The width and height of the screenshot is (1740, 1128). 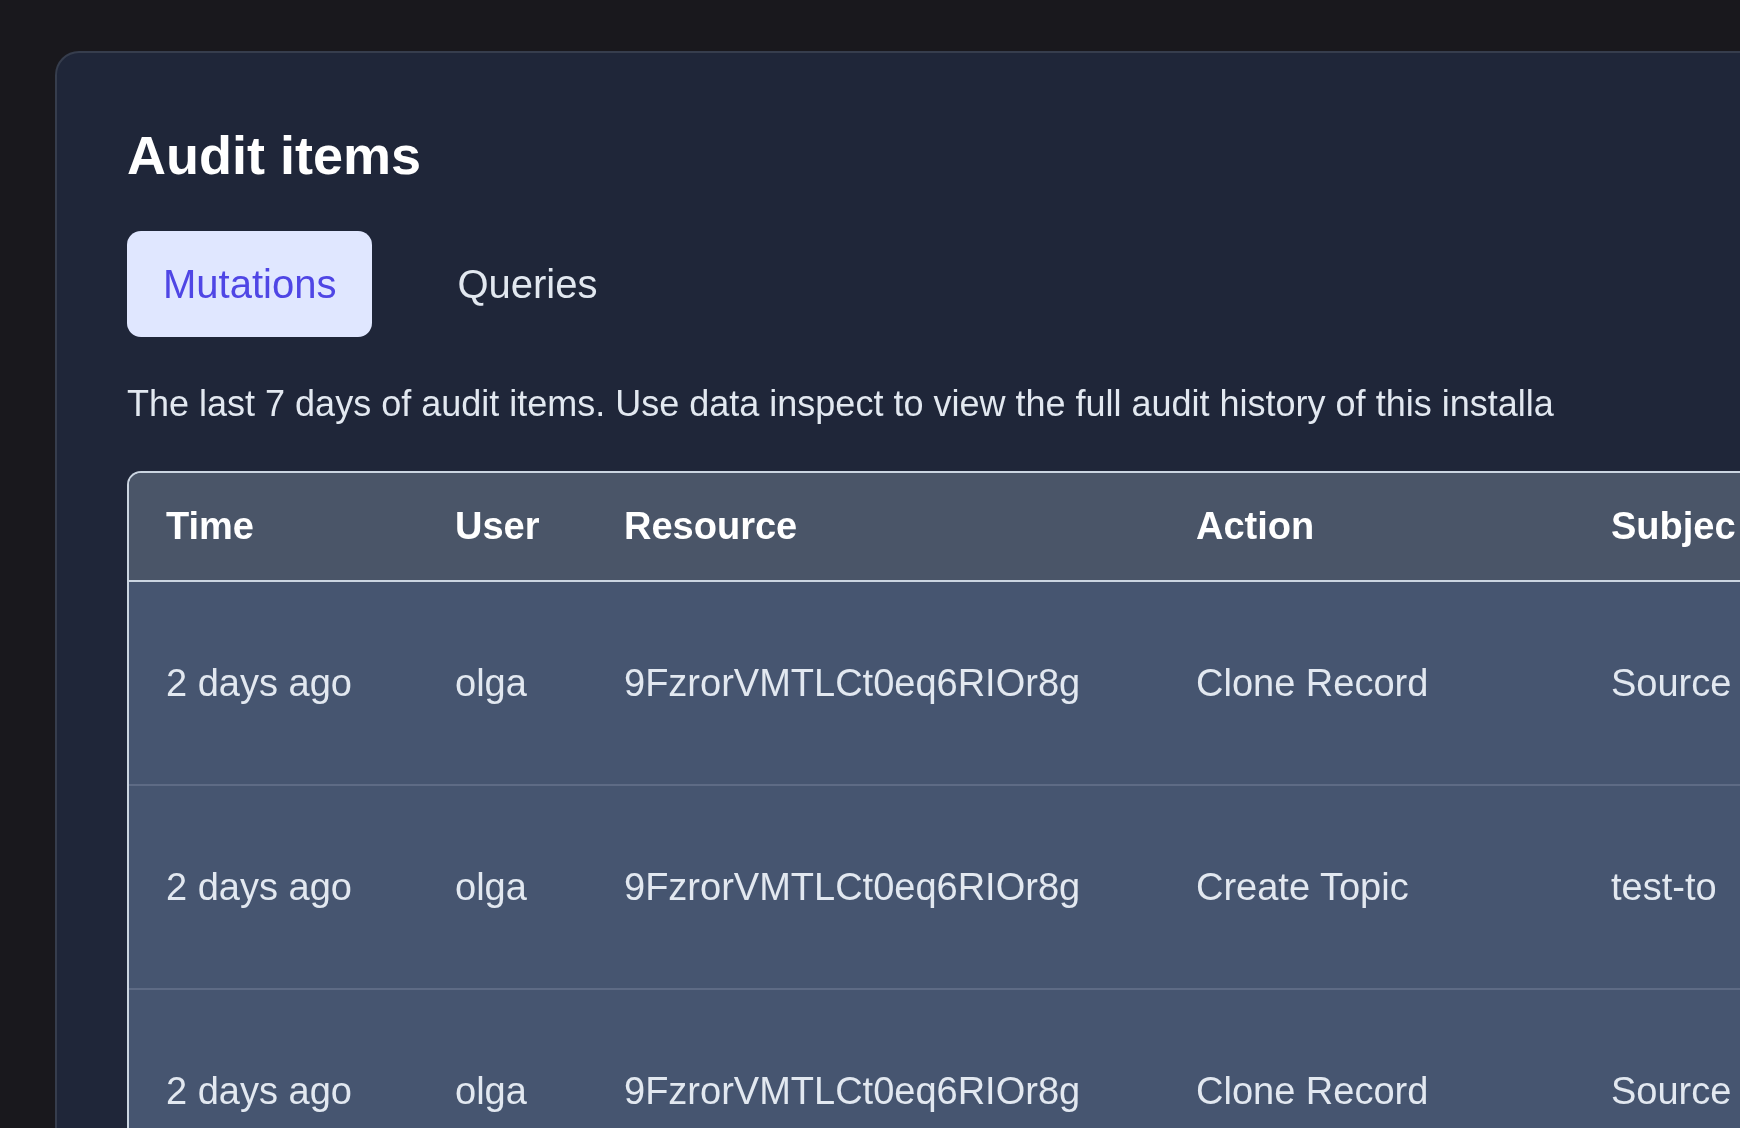 What do you see at coordinates (210, 526) in the screenshot?
I see `column-header: Time` at bounding box center [210, 526].